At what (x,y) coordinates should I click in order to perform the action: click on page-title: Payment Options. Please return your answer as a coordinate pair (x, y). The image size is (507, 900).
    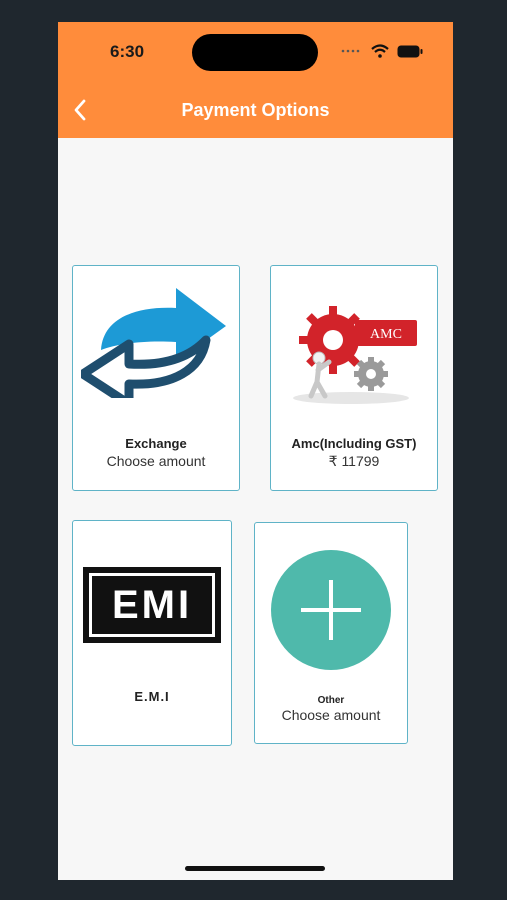
    Looking at the image, I should click on (255, 110).